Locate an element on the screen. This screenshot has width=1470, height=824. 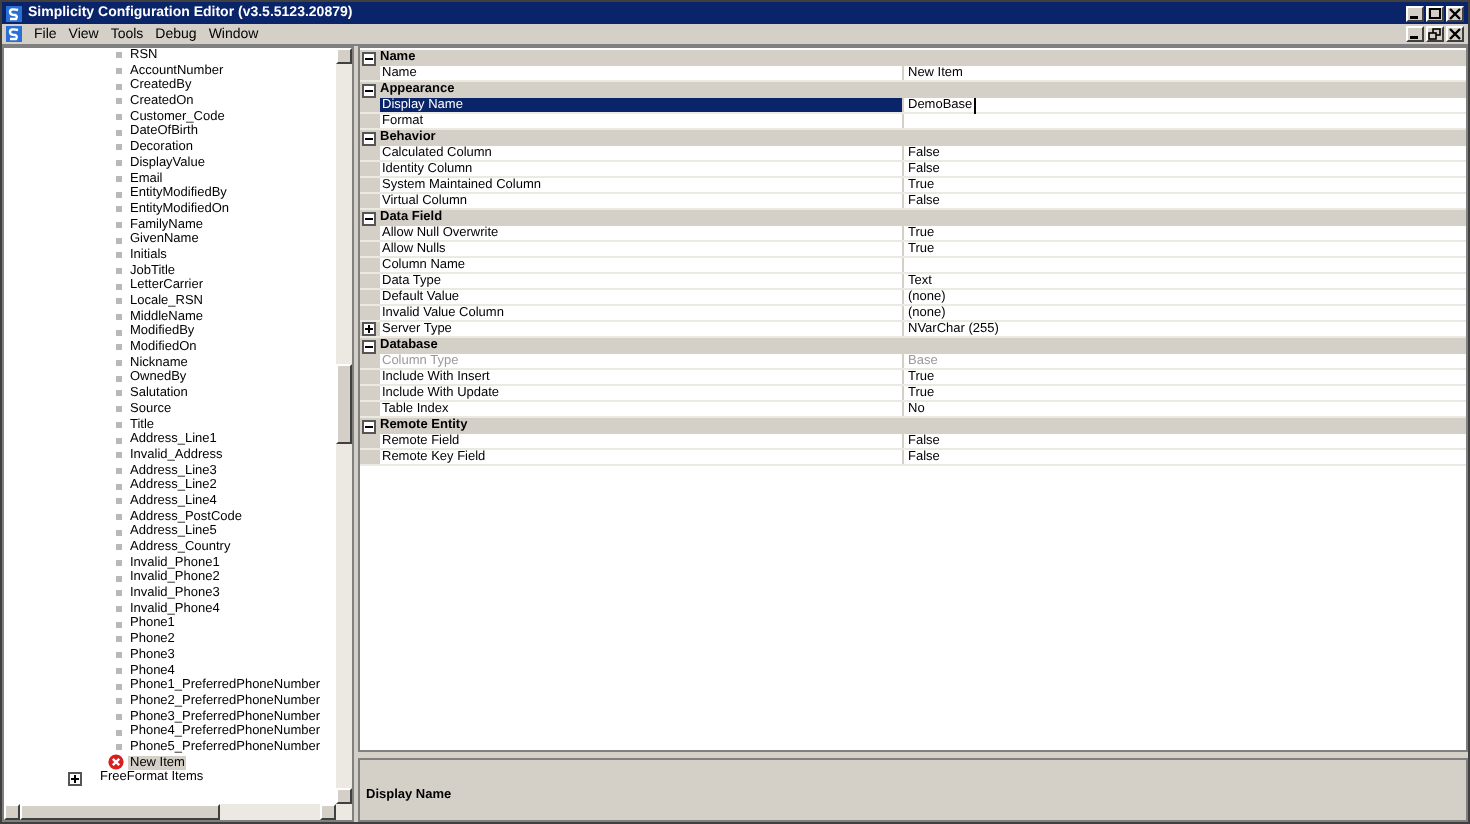
max-icon is located at coordinates (1435, 13).